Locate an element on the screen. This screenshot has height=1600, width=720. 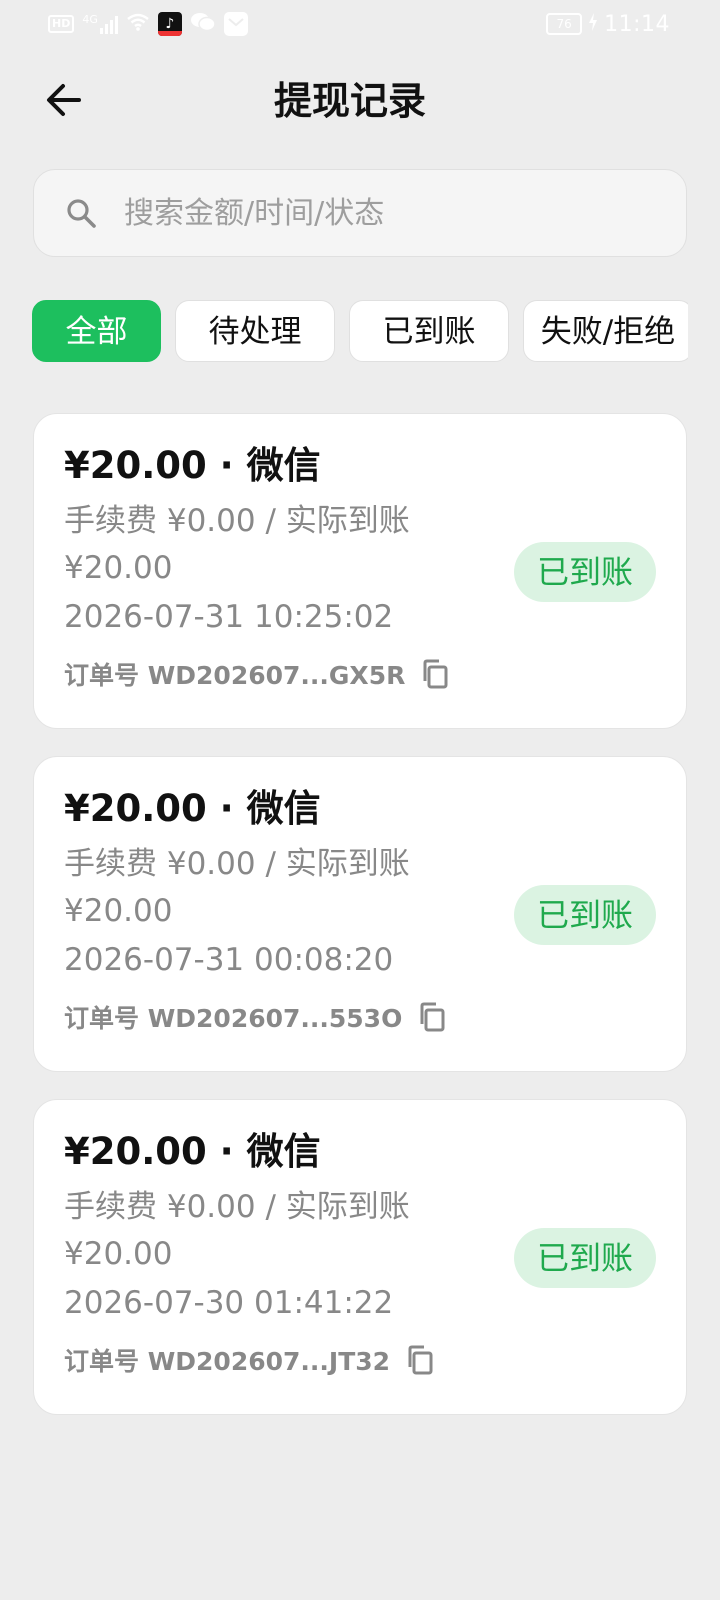
record-time: 2026-07-31 10:25:02 is located at coordinates (229, 617).